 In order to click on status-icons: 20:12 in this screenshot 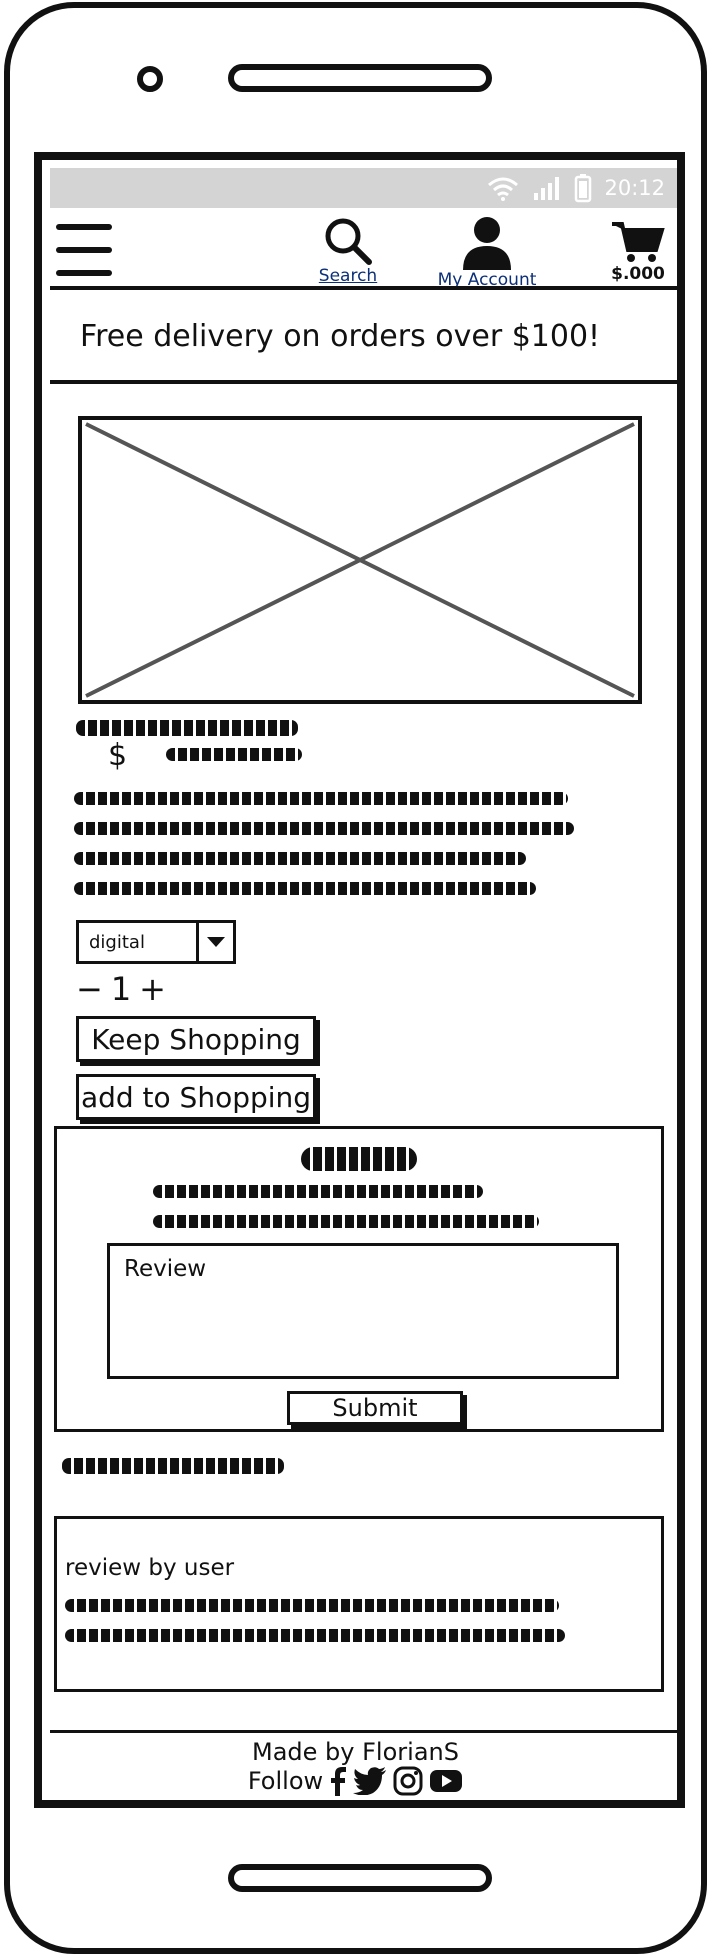, I will do `click(575, 188)`.